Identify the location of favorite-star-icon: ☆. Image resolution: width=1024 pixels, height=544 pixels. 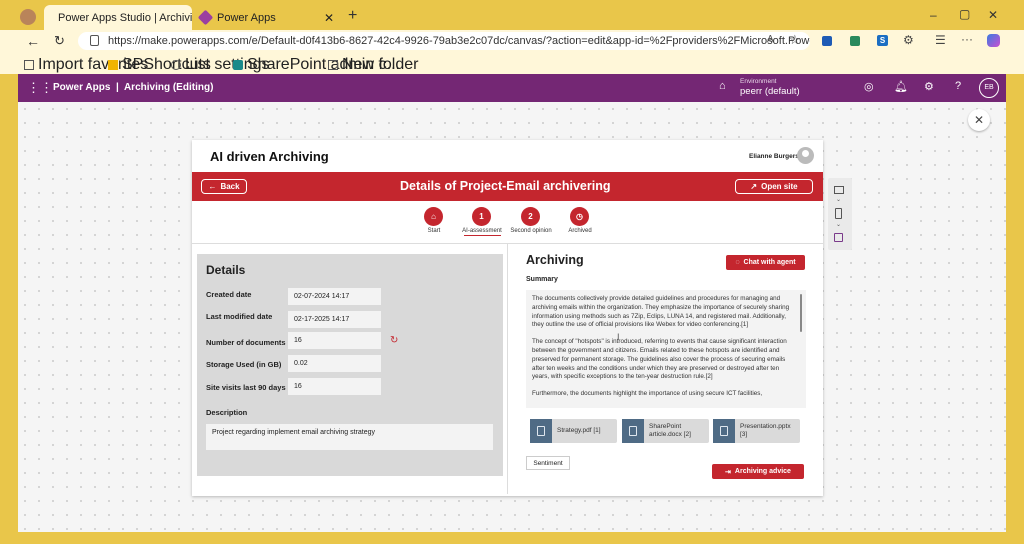
(795, 40).